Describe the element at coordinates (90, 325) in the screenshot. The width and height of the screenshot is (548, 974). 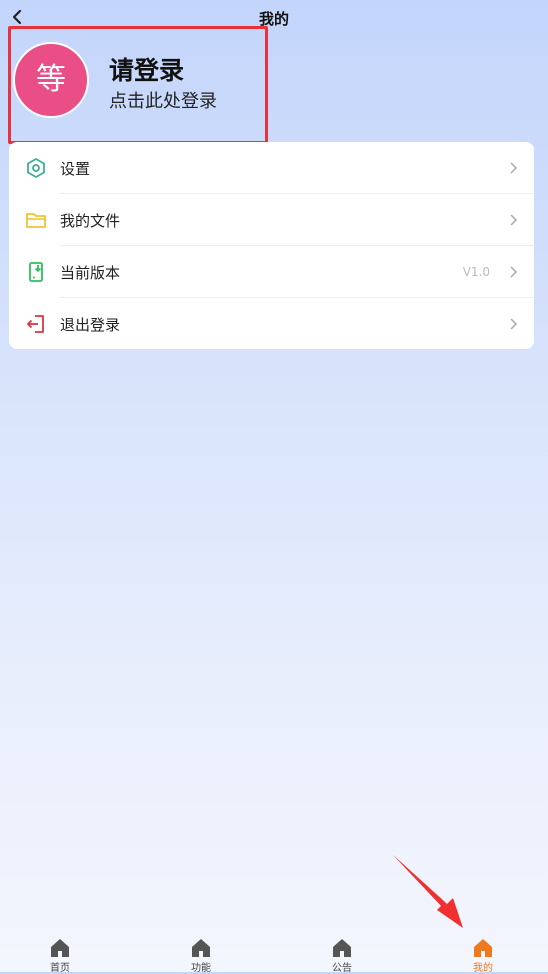
I see `menu-item-label: 退出登录` at that location.